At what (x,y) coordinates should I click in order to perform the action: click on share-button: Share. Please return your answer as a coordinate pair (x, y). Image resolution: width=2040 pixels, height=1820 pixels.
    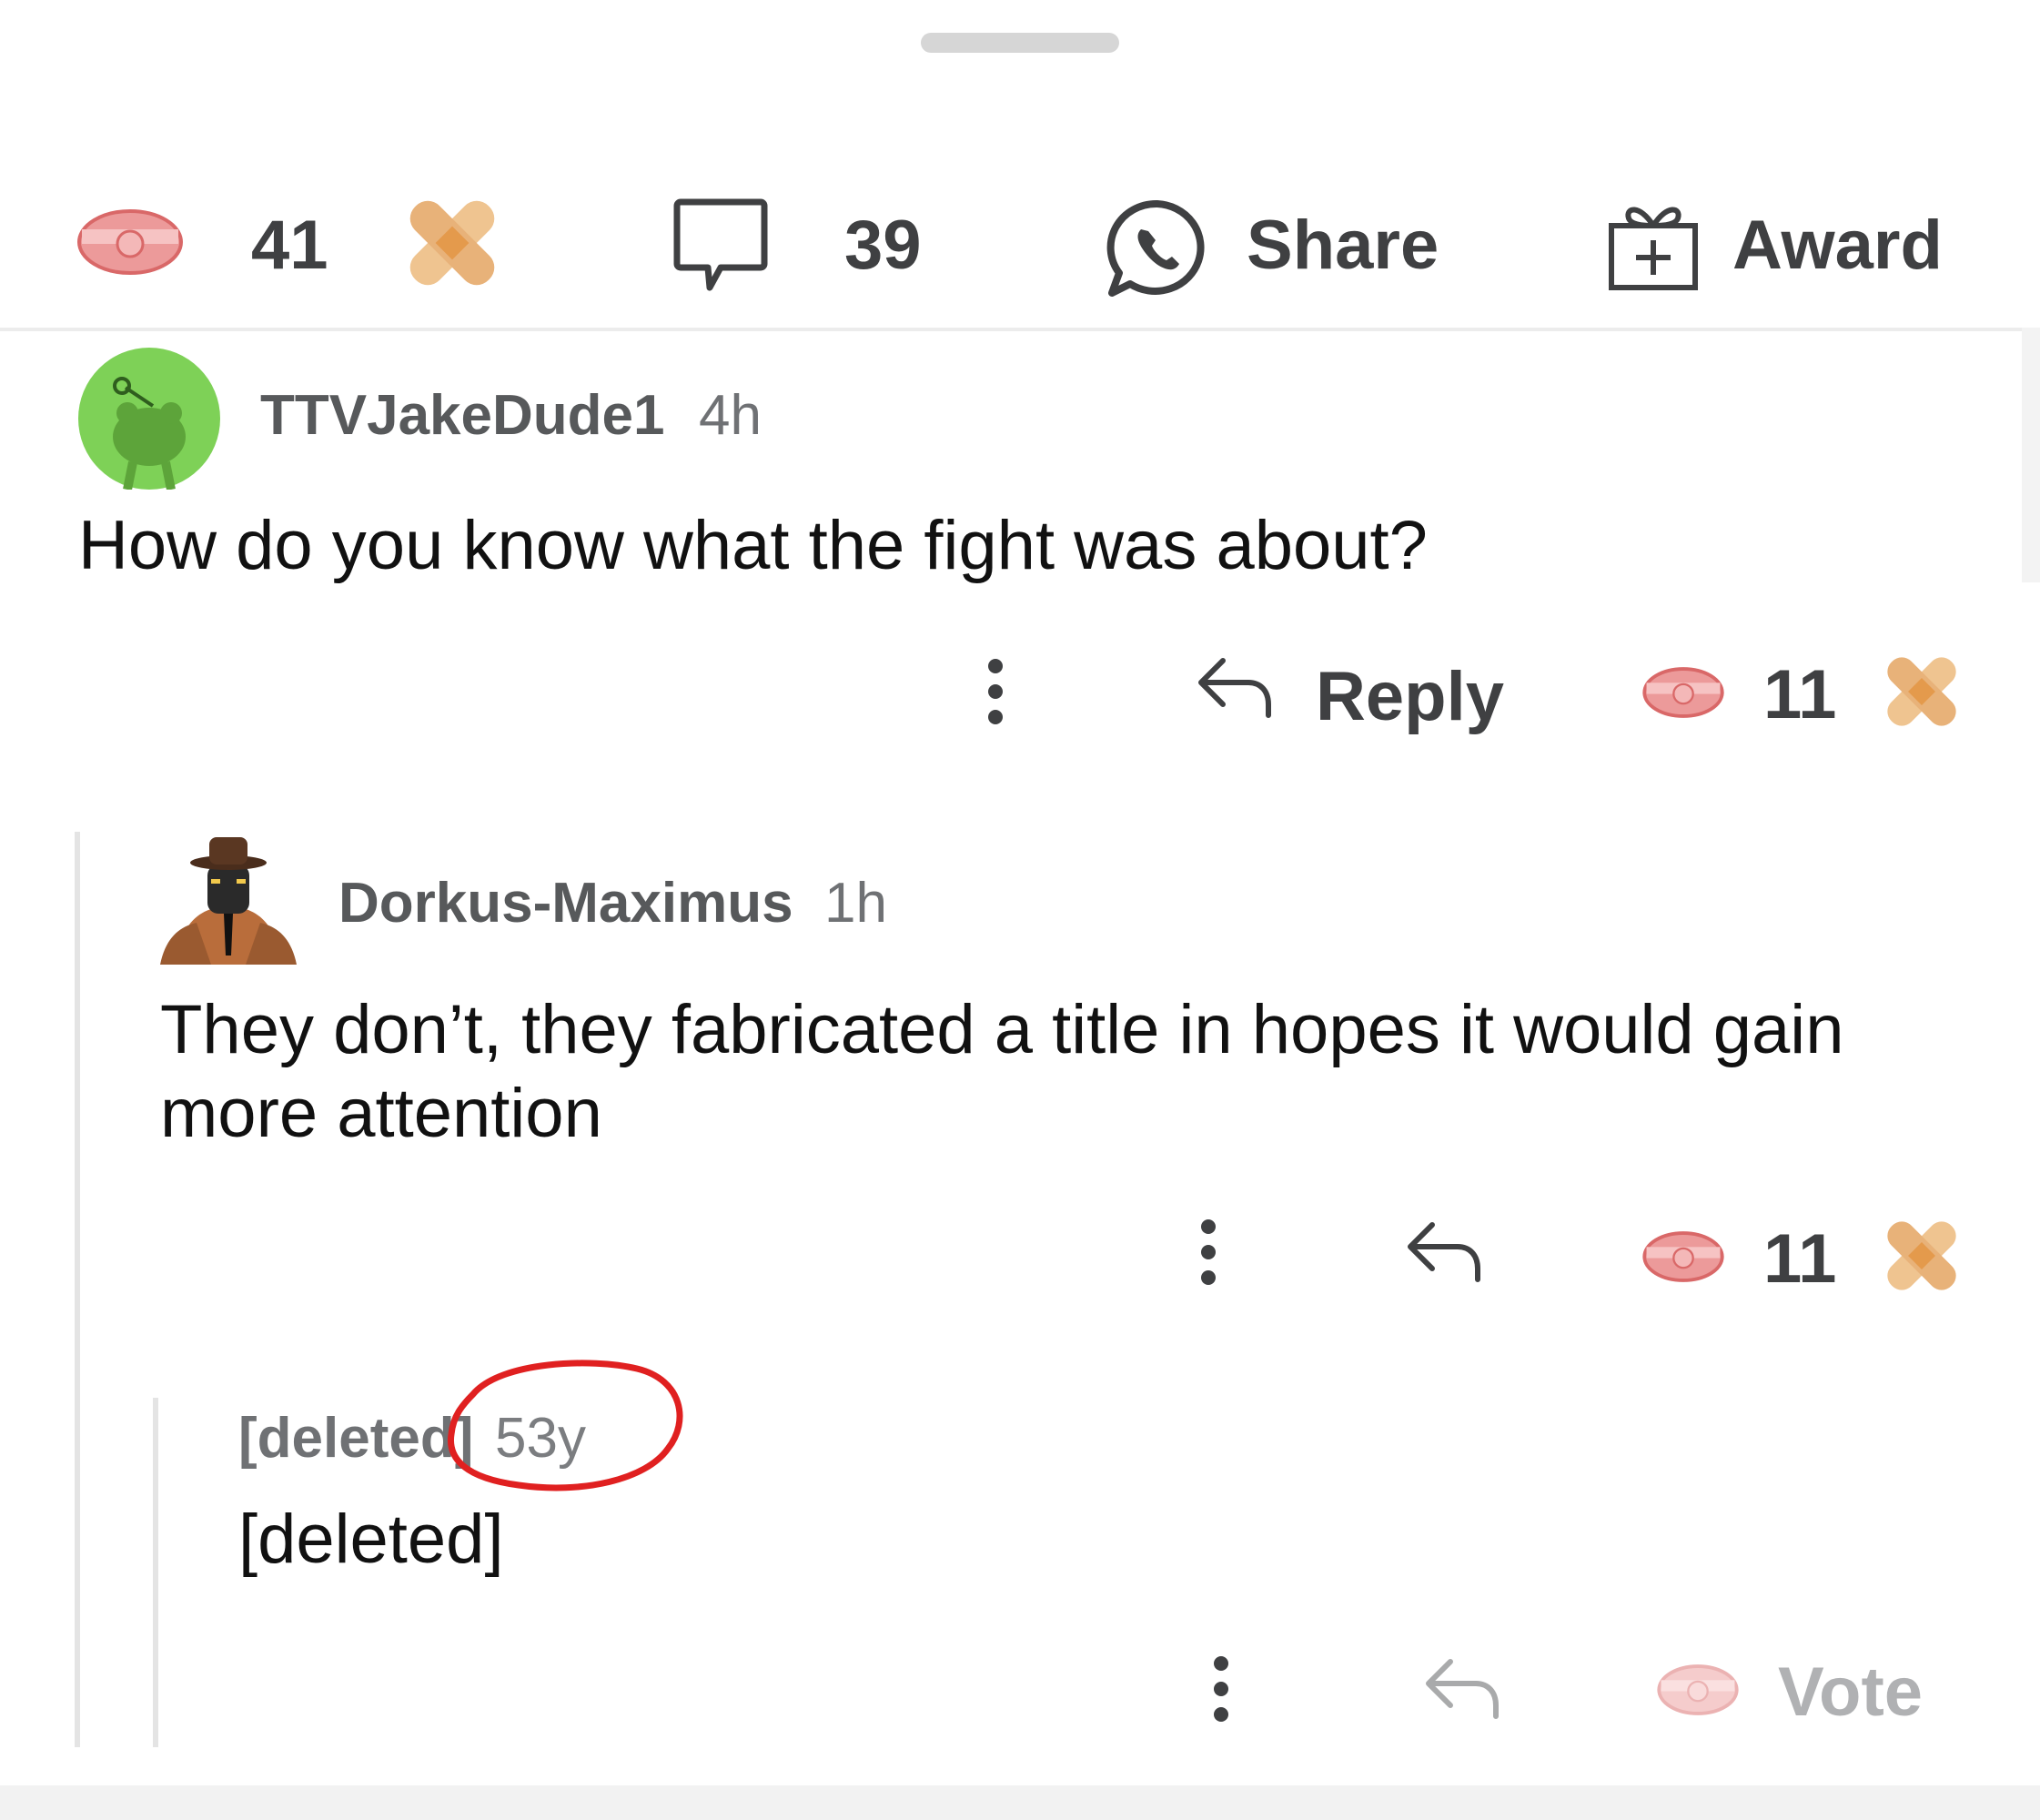
    Looking at the image, I should click on (1278, 246).